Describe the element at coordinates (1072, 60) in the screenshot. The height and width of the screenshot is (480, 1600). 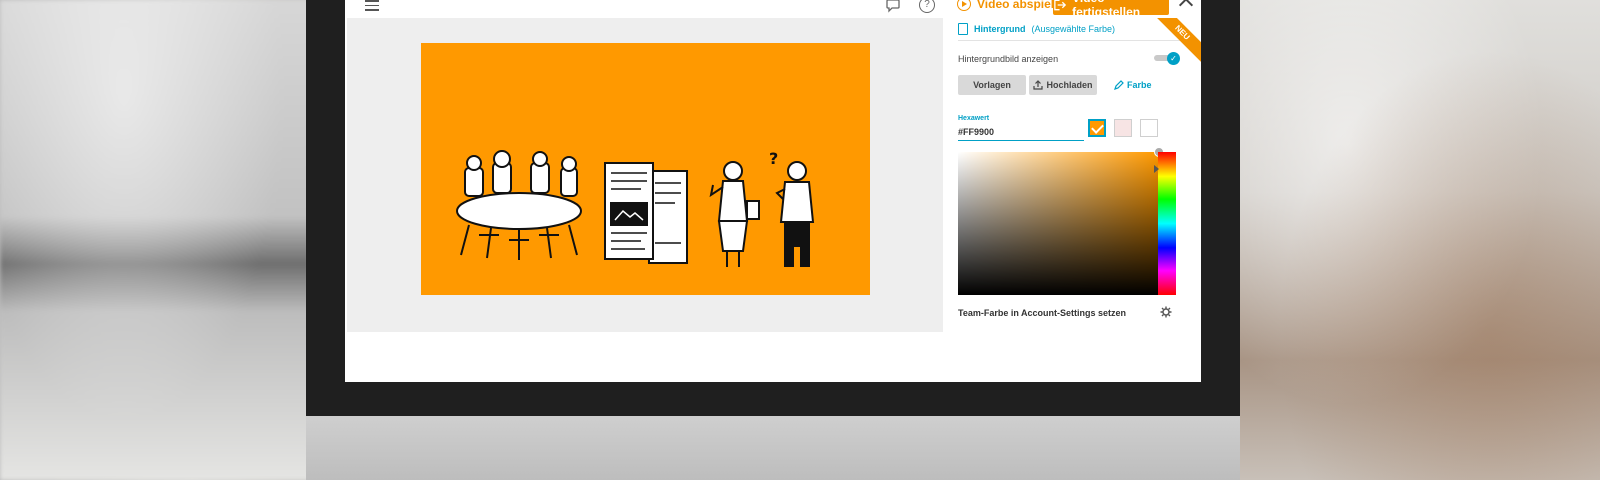
I see `show-background-row: Hintergrundbild anzeigen ✓` at that location.